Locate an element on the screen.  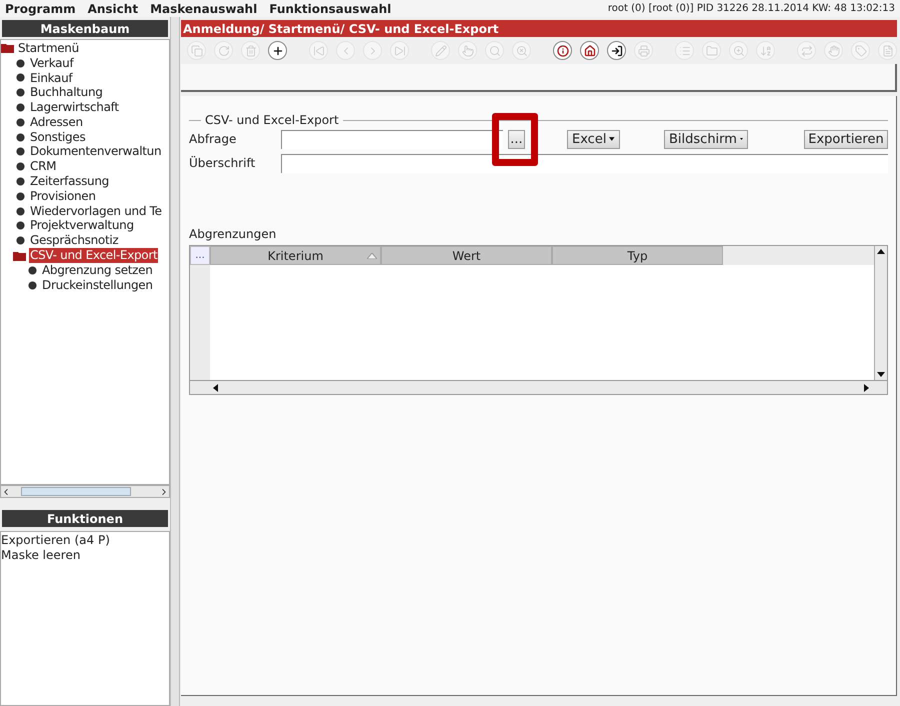
tree-item: Gesprächsnotiz is located at coordinates (74, 240).